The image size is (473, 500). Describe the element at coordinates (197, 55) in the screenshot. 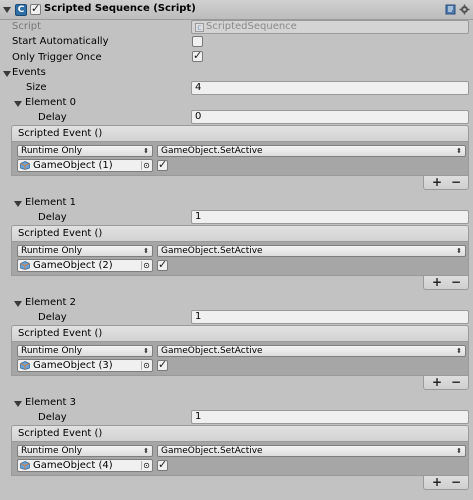

I see `only-trigger-once-checkbox` at that location.